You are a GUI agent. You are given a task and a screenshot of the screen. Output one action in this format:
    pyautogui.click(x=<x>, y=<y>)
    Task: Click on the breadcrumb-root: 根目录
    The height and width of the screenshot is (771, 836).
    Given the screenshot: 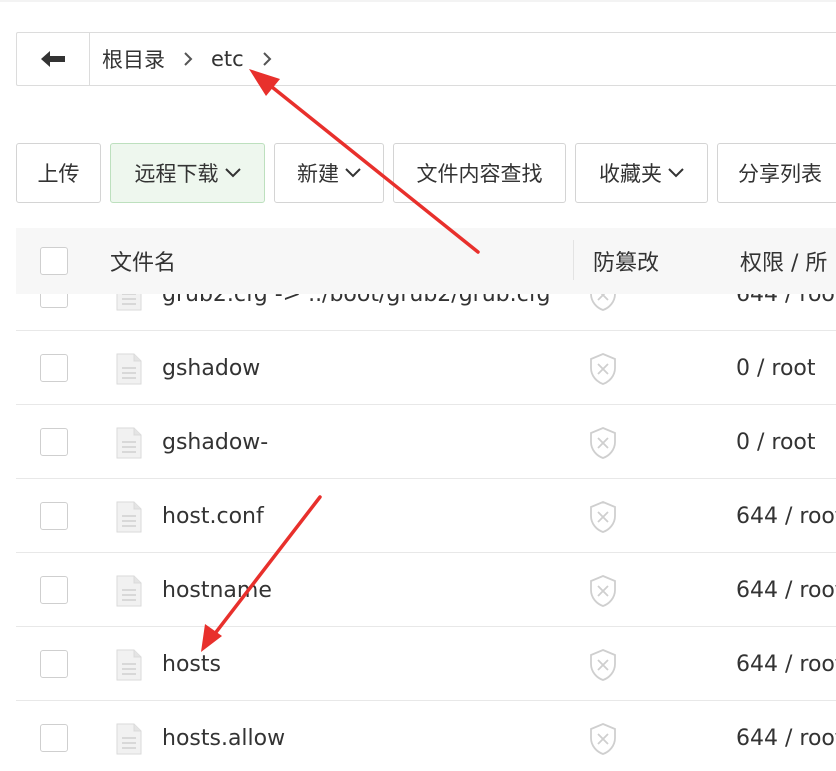 What is the action you would take?
    pyautogui.click(x=133, y=59)
    